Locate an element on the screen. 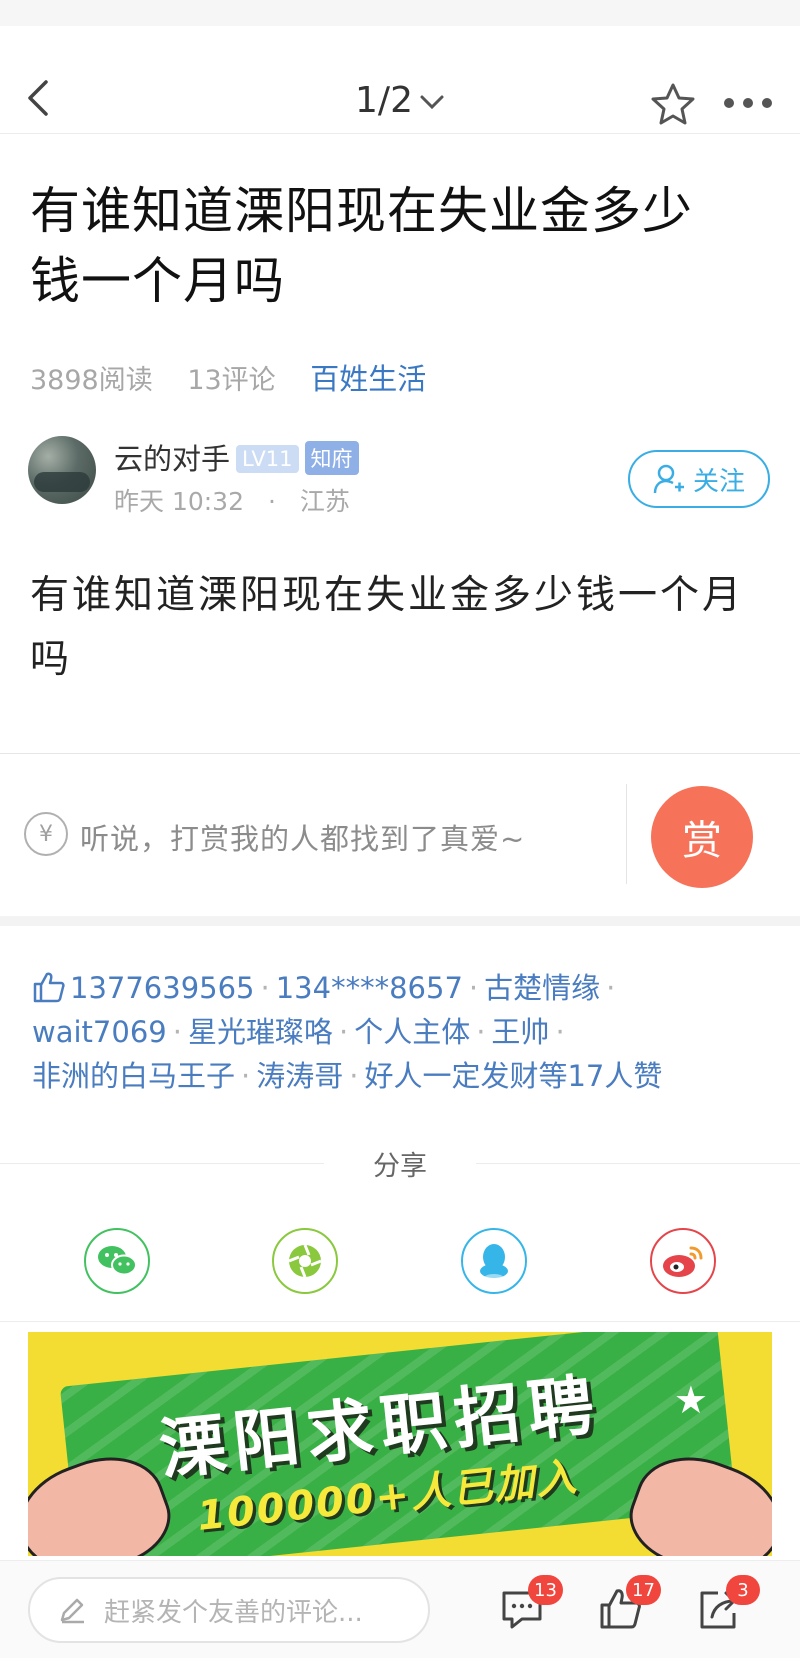 The height and width of the screenshot is (1658, 800). like-user: 134****8657 is located at coordinates (369, 988).